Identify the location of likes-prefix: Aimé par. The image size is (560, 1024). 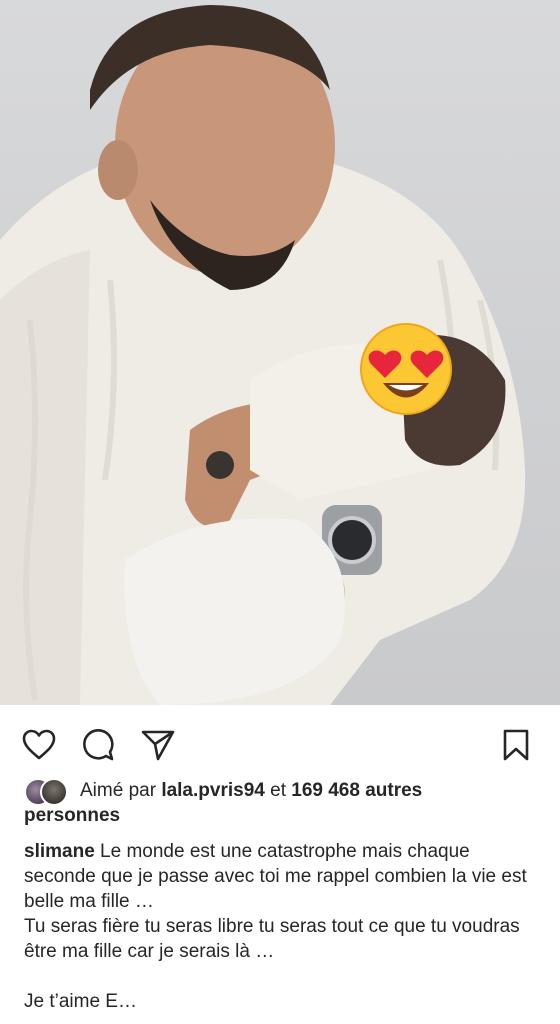
(118, 790).